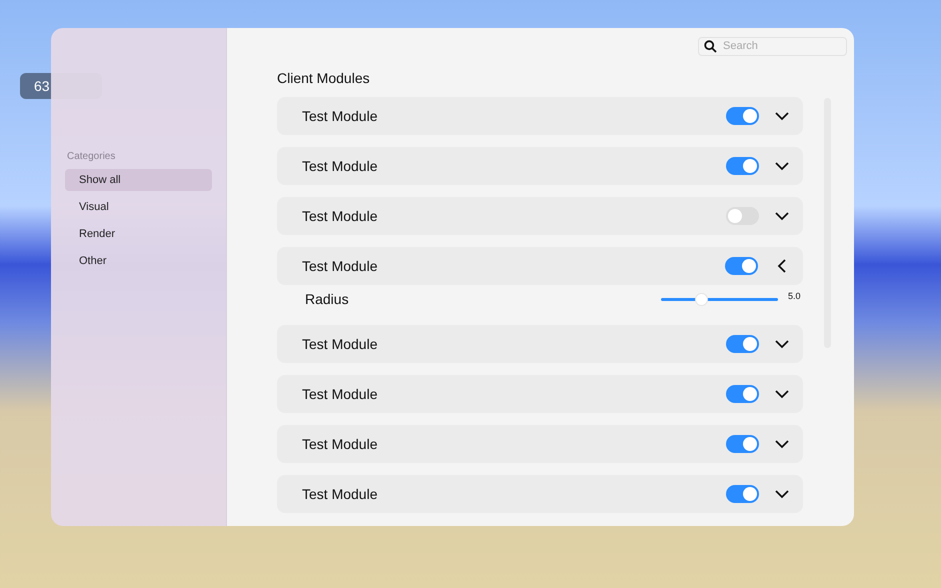 This screenshot has height=588, width=941. What do you see at coordinates (701, 299) in the screenshot?
I see `slider-thumb` at bounding box center [701, 299].